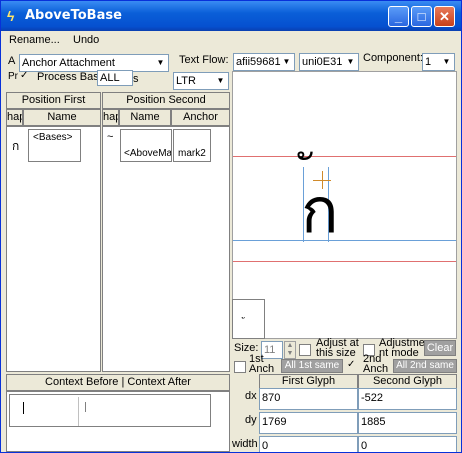 The width and height of the screenshot is (462, 453). What do you see at coordinates (428, 62) in the screenshot?
I see `component-value: 1` at bounding box center [428, 62].